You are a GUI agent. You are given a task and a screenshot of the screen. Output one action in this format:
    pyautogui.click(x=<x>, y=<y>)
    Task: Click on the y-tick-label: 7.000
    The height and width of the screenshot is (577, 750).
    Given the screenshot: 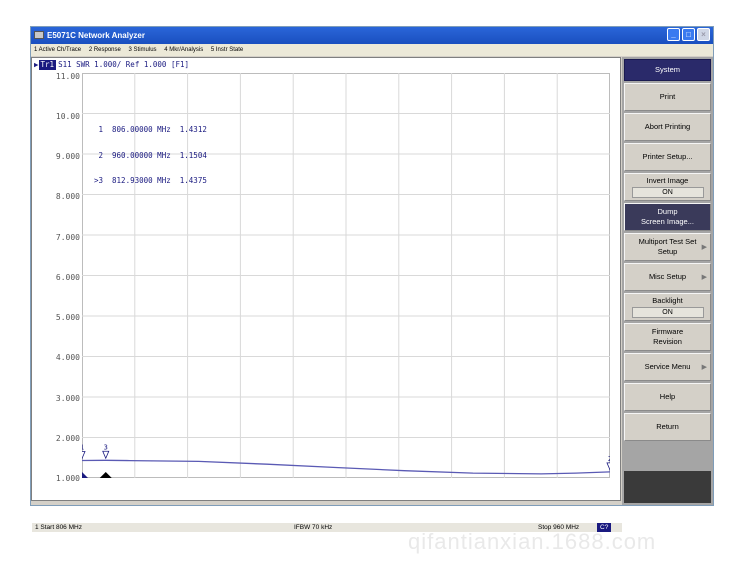 What is the action you would take?
    pyautogui.click(x=67, y=237)
    